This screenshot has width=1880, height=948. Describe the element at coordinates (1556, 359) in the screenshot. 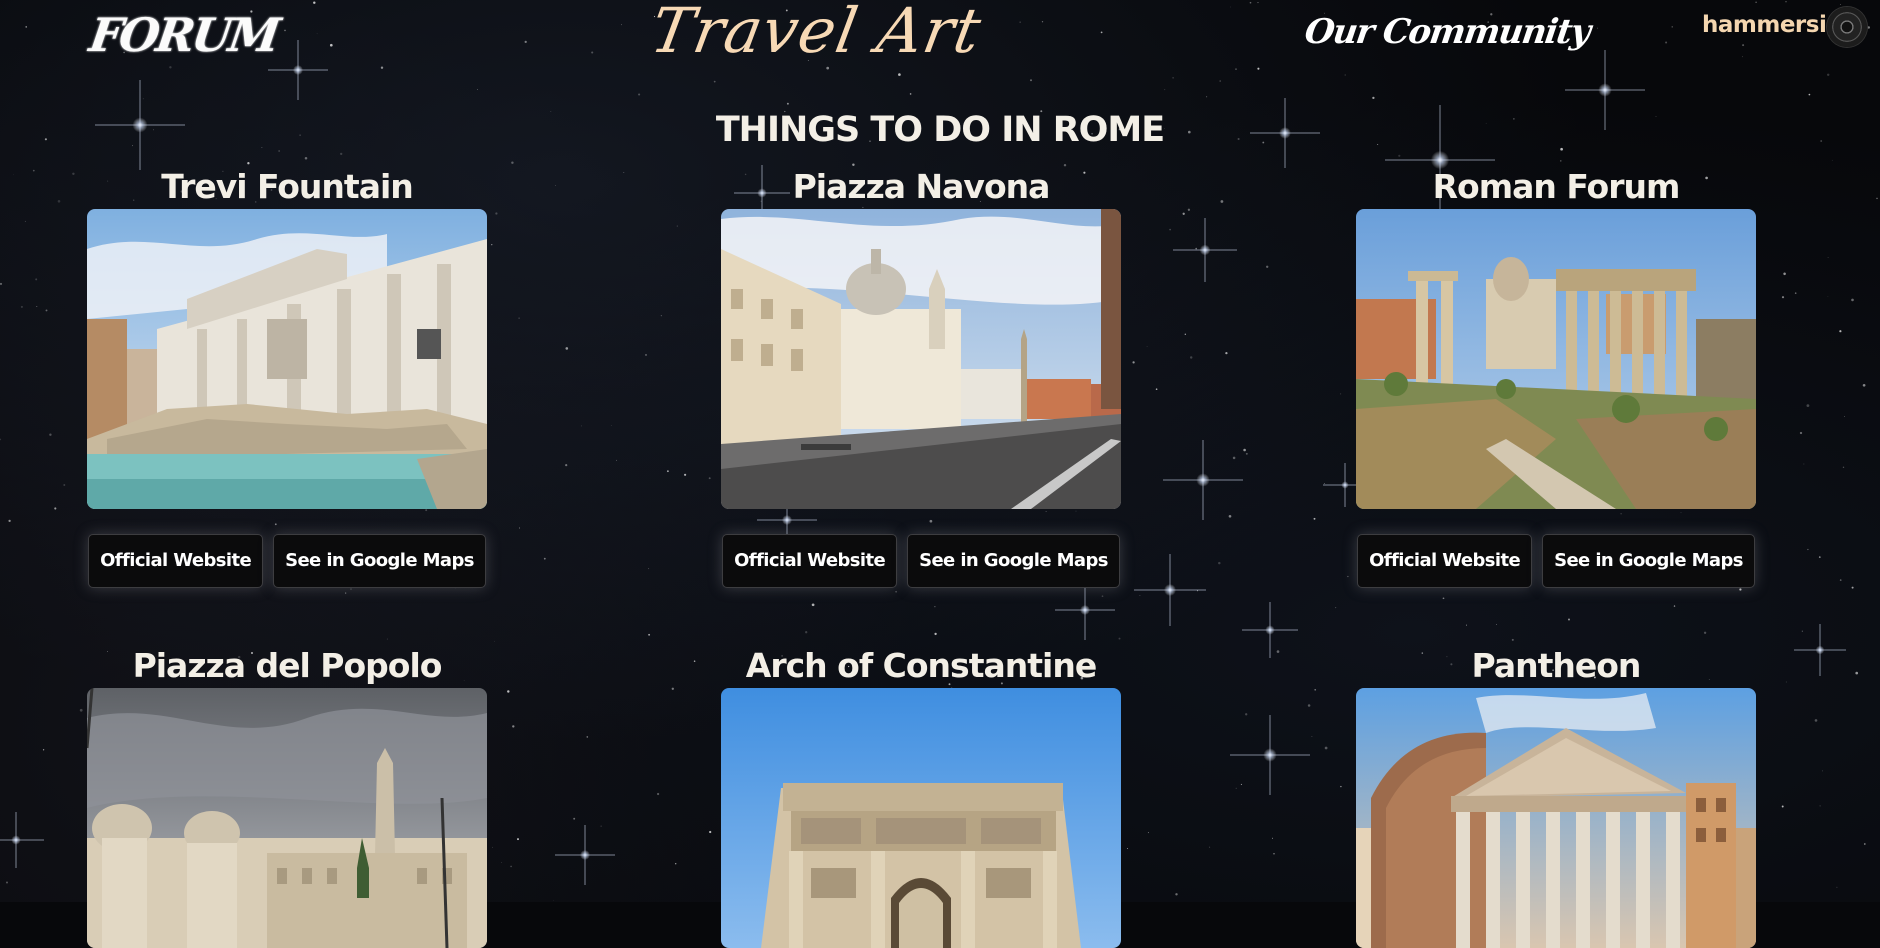

I see `roman-forum-photo` at that location.